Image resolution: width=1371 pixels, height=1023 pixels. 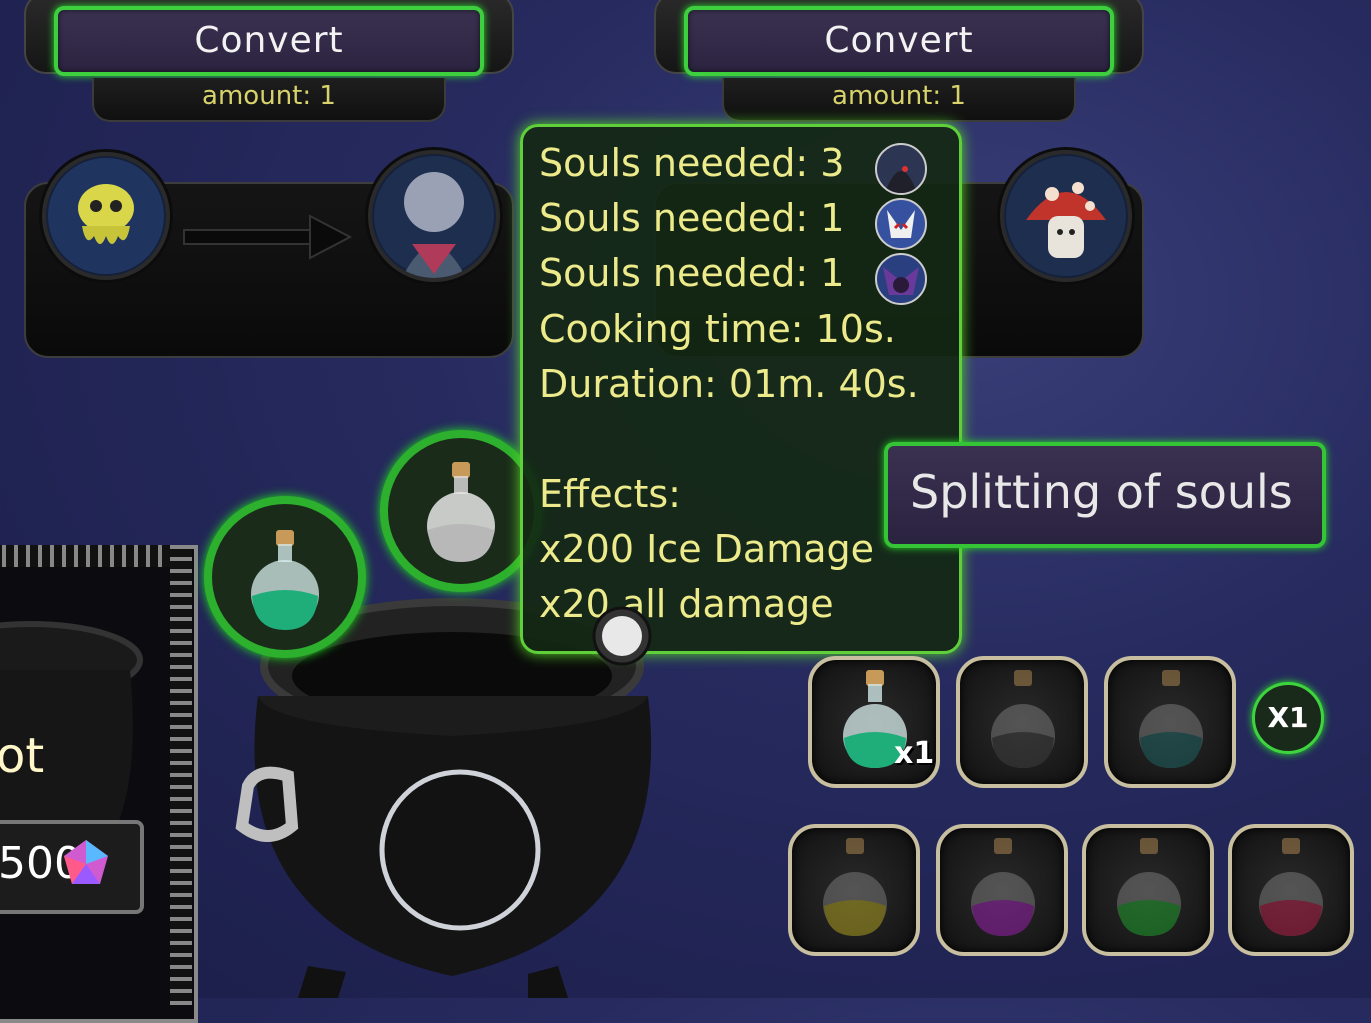 I want to click on effects-title: Effects:, so click(x=610, y=494).